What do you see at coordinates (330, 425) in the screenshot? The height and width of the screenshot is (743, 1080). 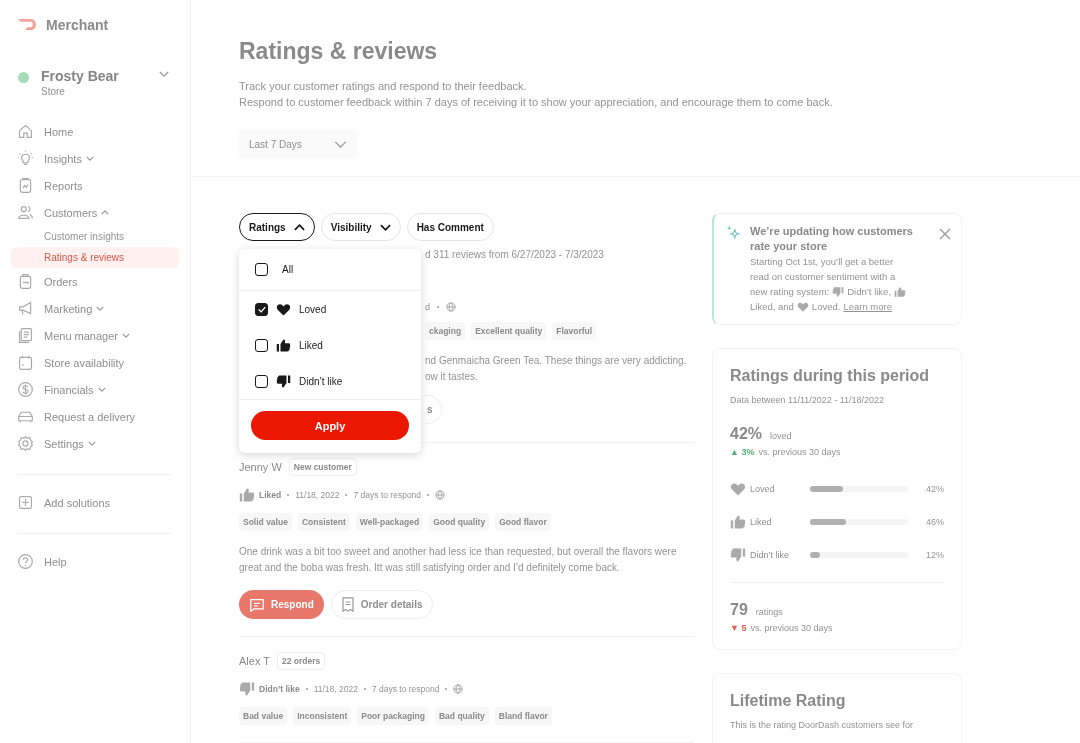 I see `apply-button: Apply` at bounding box center [330, 425].